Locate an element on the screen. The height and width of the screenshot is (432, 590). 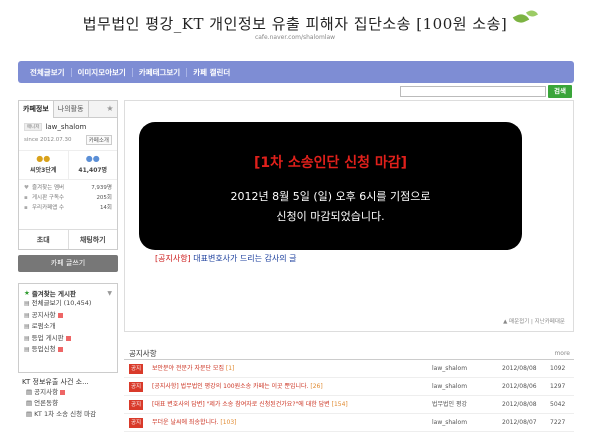
post-date: 2012/08/08 is located at coordinates (519, 404).